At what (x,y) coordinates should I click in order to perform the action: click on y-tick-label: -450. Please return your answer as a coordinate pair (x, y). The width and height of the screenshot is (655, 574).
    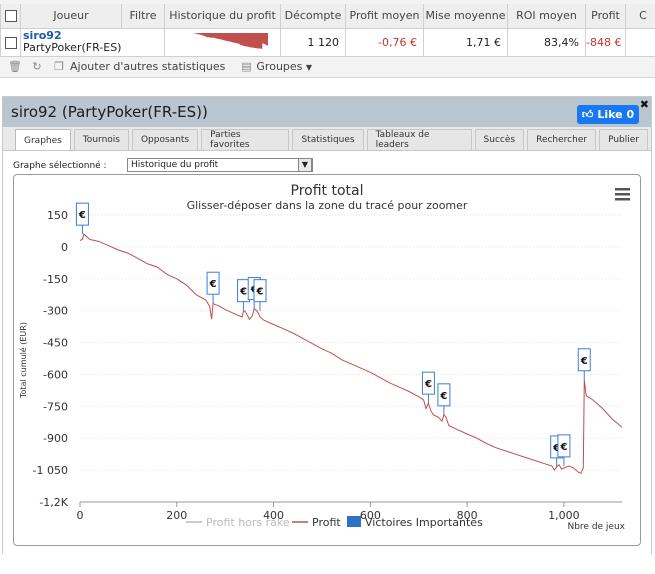
    Looking at the image, I should click on (55, 343).